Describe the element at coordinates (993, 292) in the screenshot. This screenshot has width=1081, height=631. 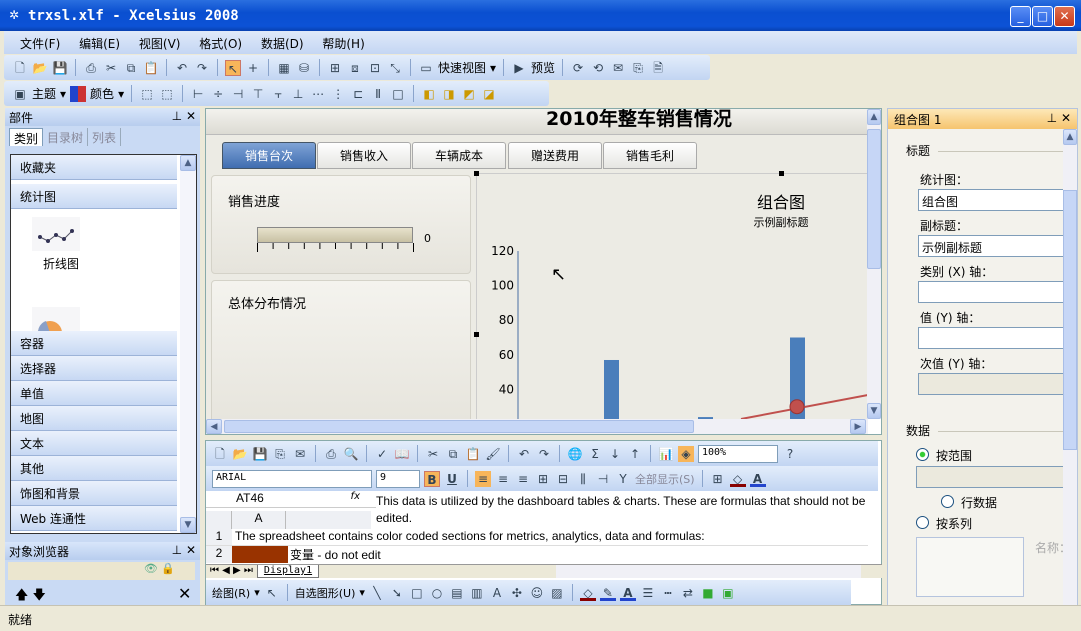
I see `x-axis-input` at that location.